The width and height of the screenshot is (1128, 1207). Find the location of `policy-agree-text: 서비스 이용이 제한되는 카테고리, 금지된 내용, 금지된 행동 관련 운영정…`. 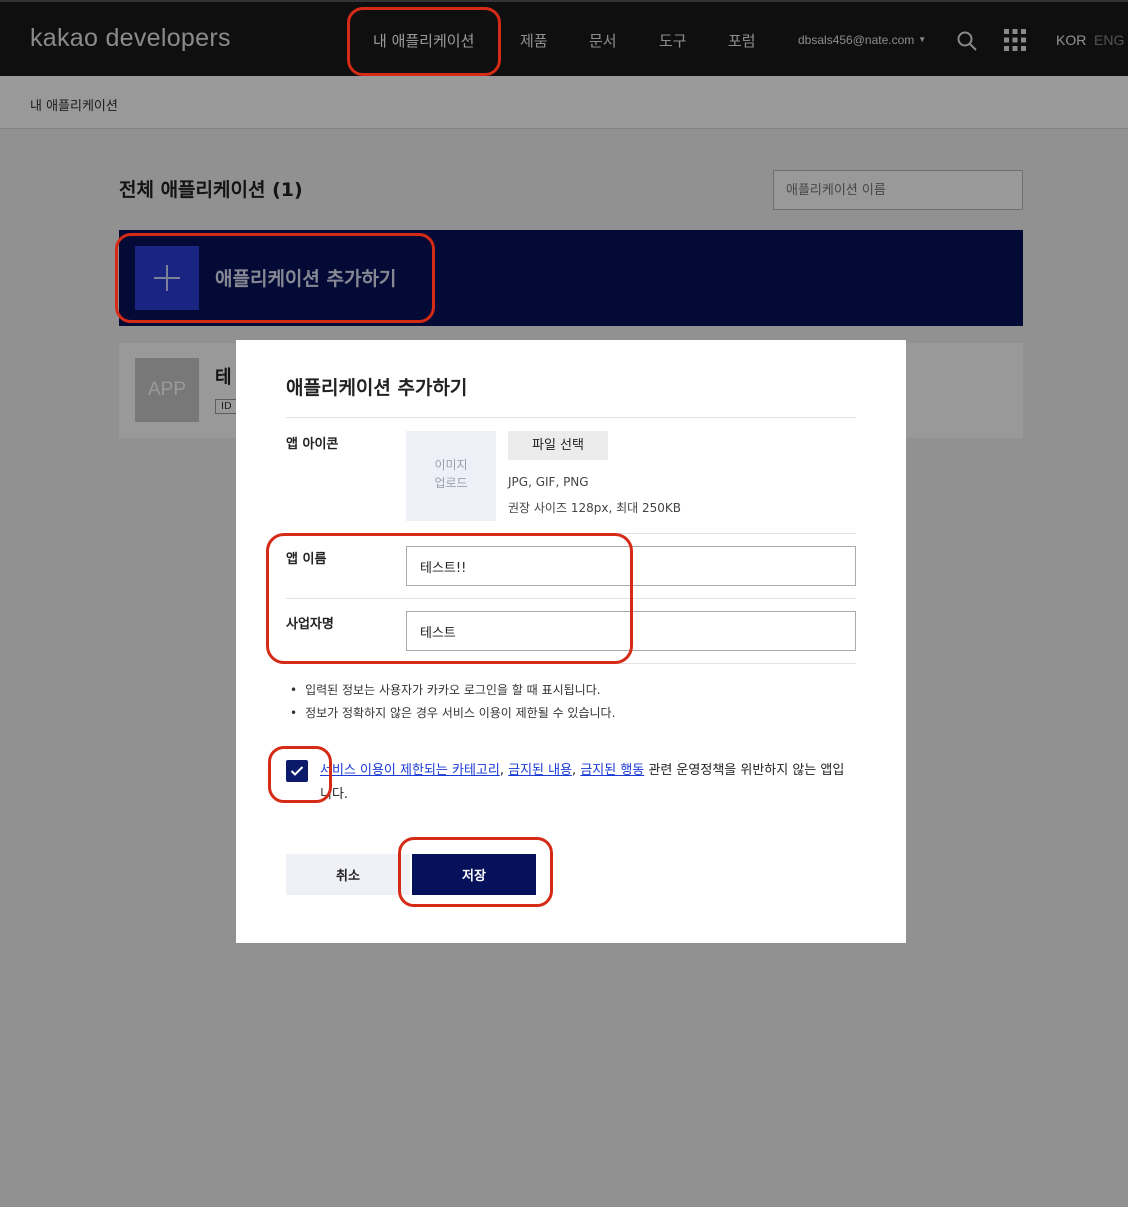

policy-agree-text: 서비스 이용이 제한되는 카테고리, 금지된 내용, 금지된 행동 관련 운영정… is located at coordinates (585, 783).